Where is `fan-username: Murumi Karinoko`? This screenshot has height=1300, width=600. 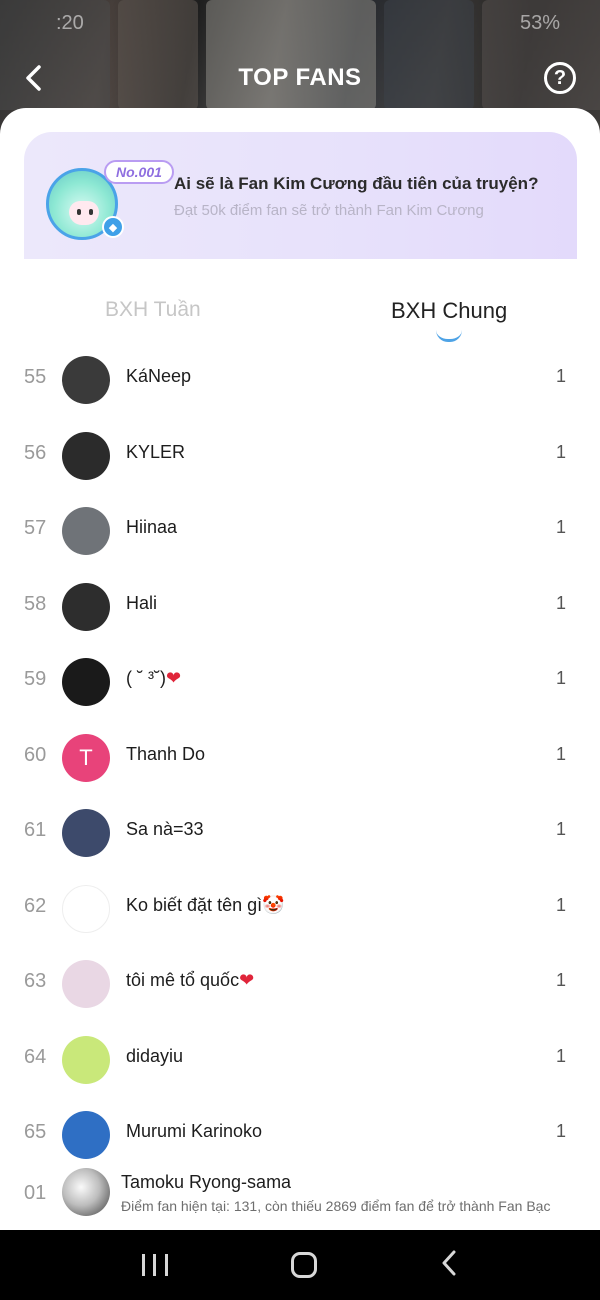
fan-username: Murumi Karinoko is located at coordinates (194, 1131).